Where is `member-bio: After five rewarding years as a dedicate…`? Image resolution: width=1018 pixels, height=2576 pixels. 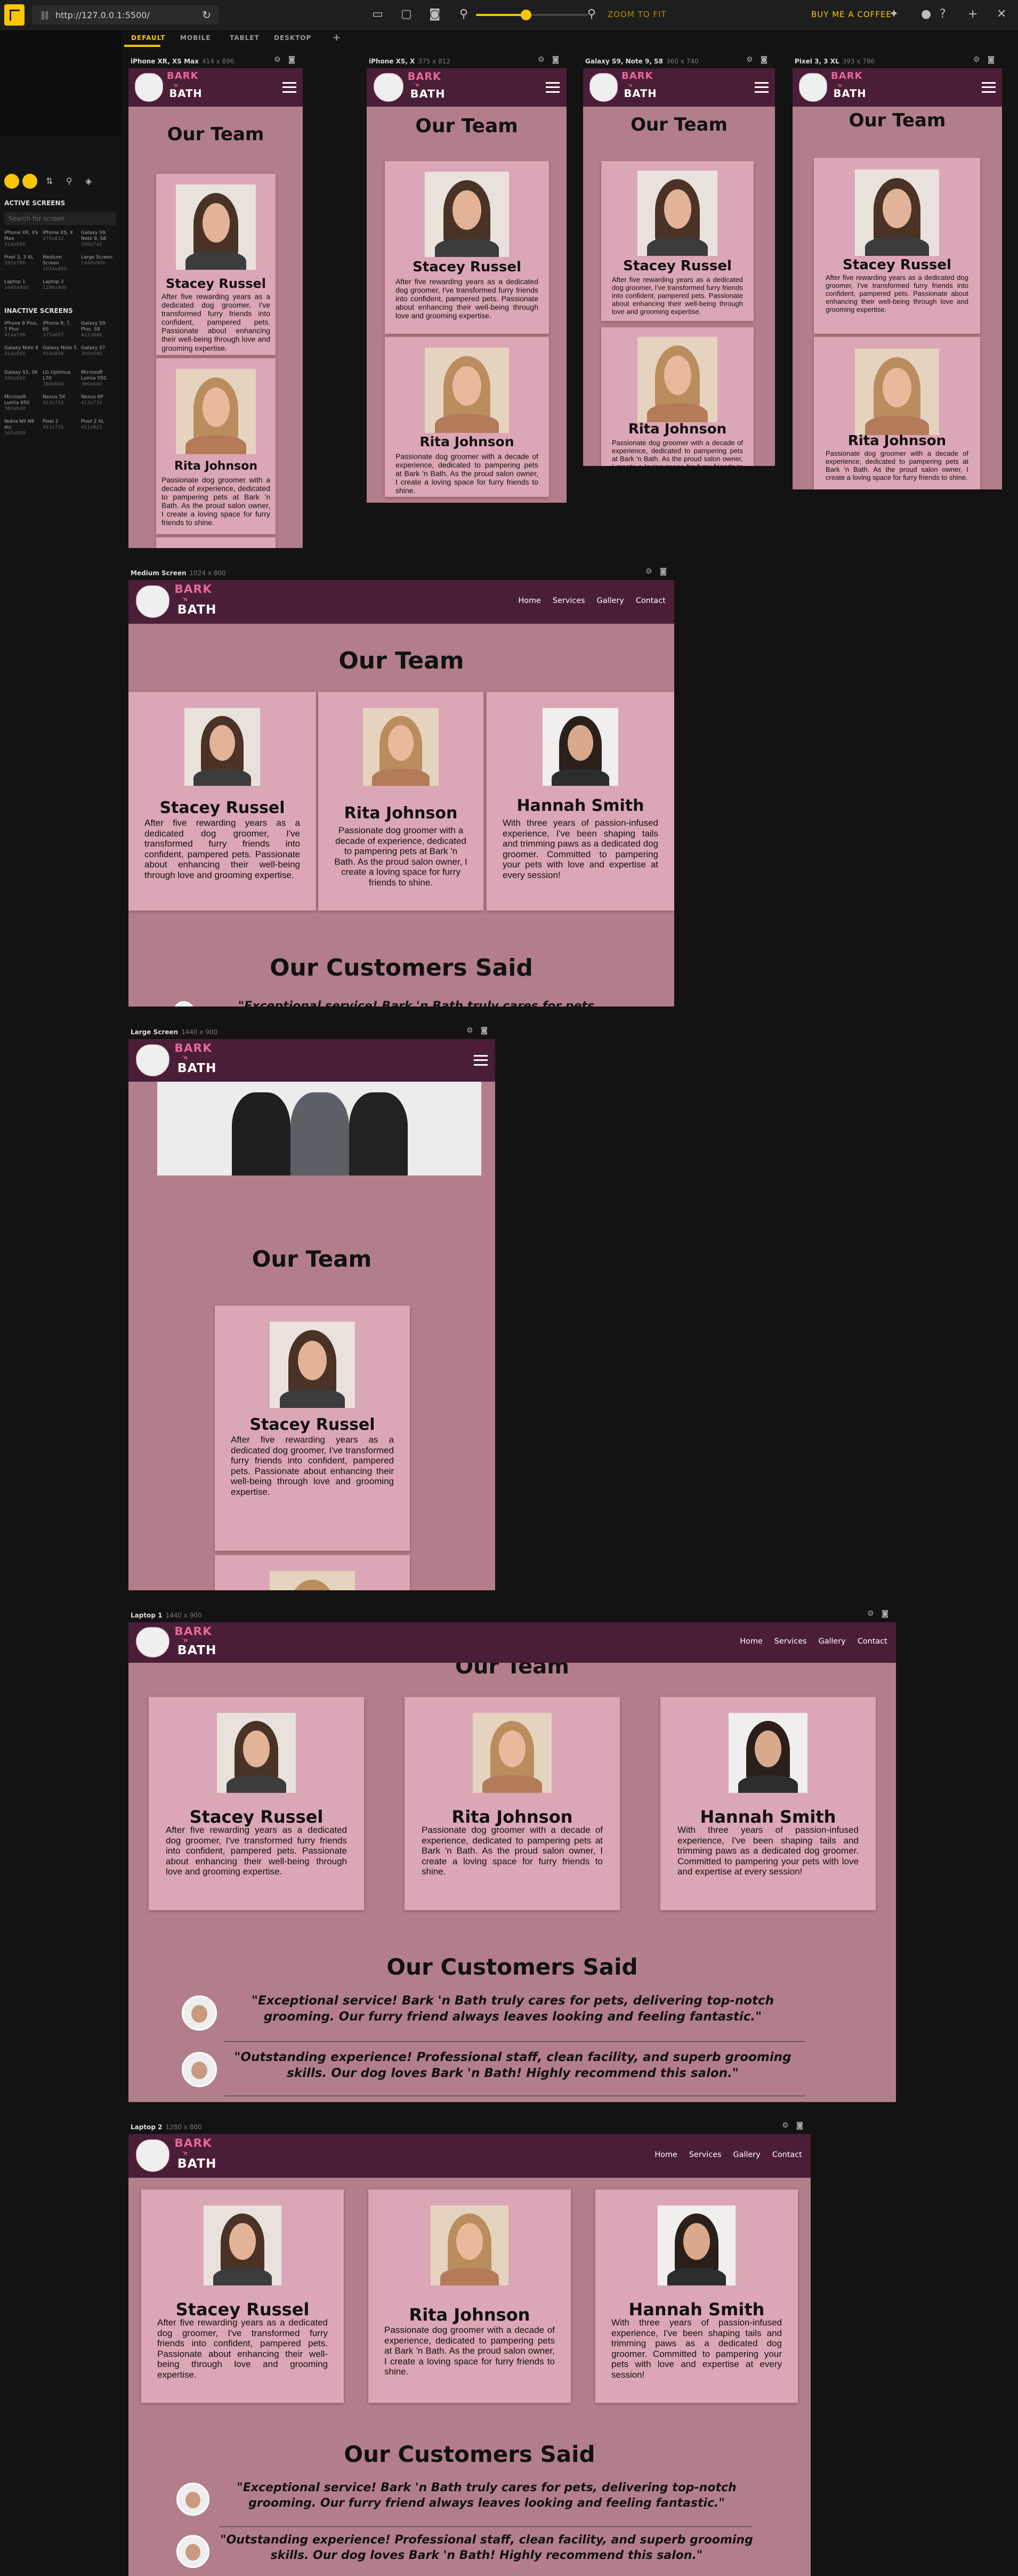 member-bio: After five rewarding years as a dedicate… is located at coordinates (467, 298).